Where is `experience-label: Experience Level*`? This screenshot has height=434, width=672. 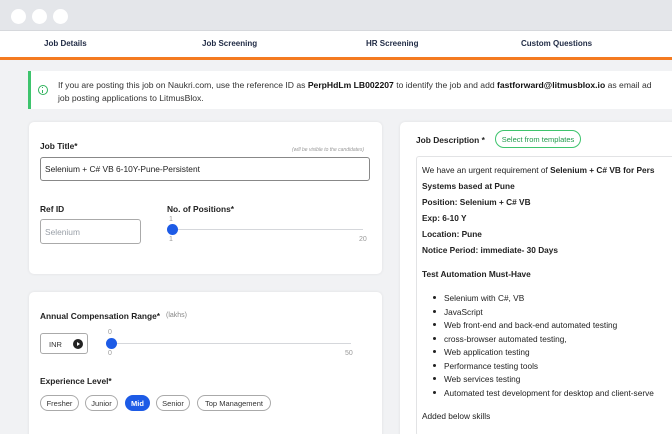 experience-label: Experience Level* is located at coordinates (76, 381).